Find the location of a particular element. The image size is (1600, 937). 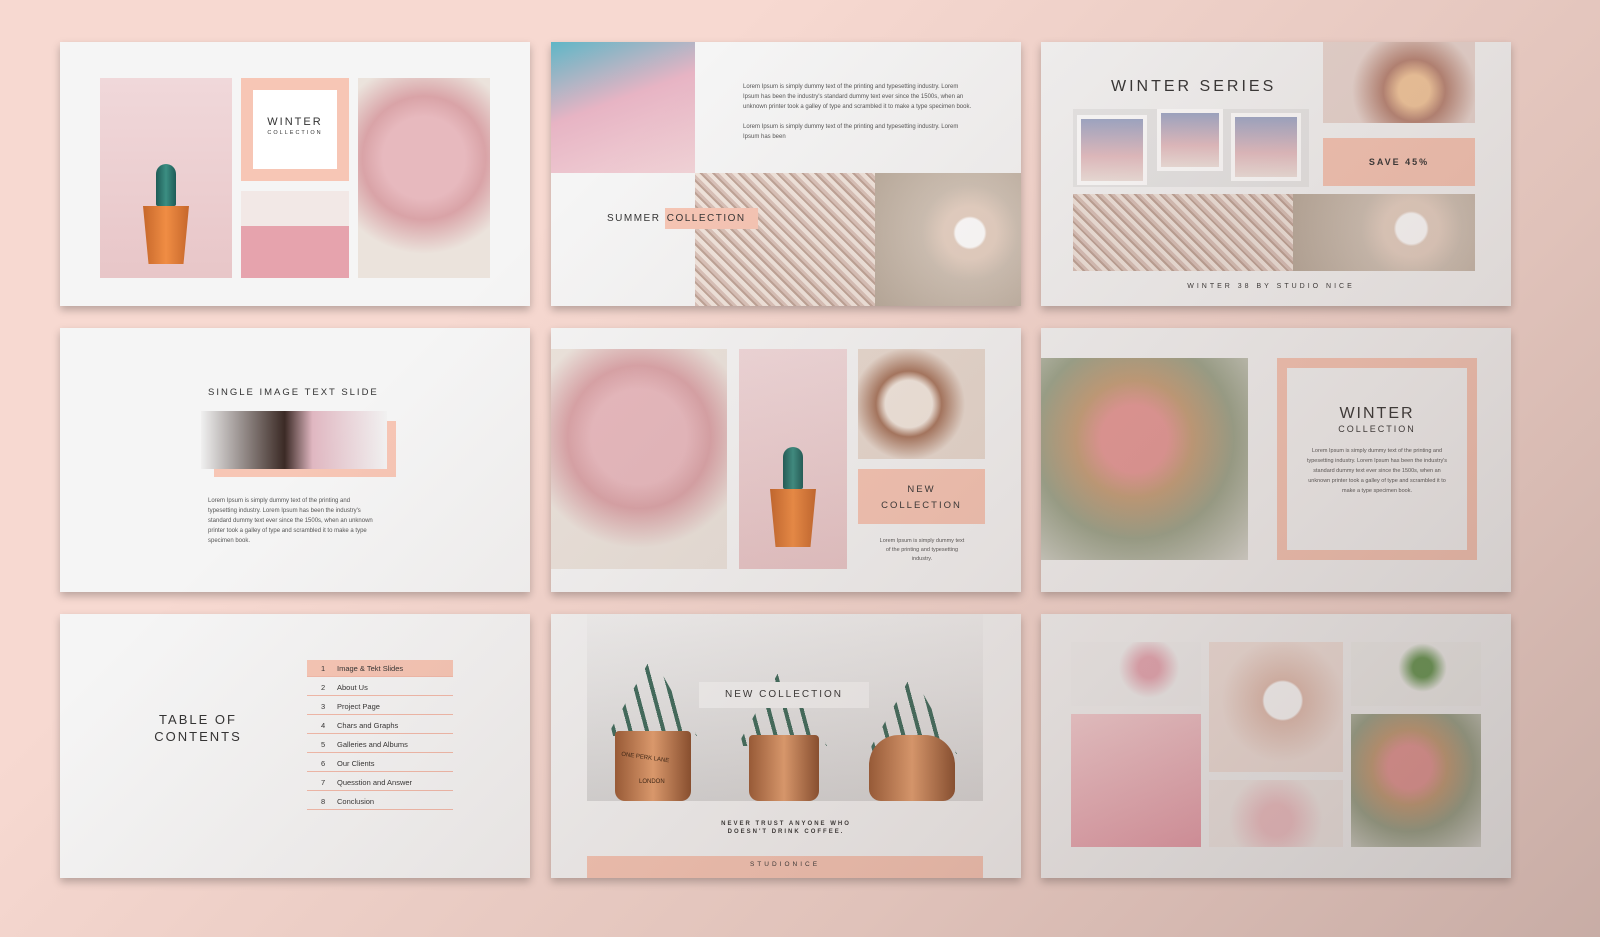

title-line: TABLE OF is located at coordinates (198, 719).